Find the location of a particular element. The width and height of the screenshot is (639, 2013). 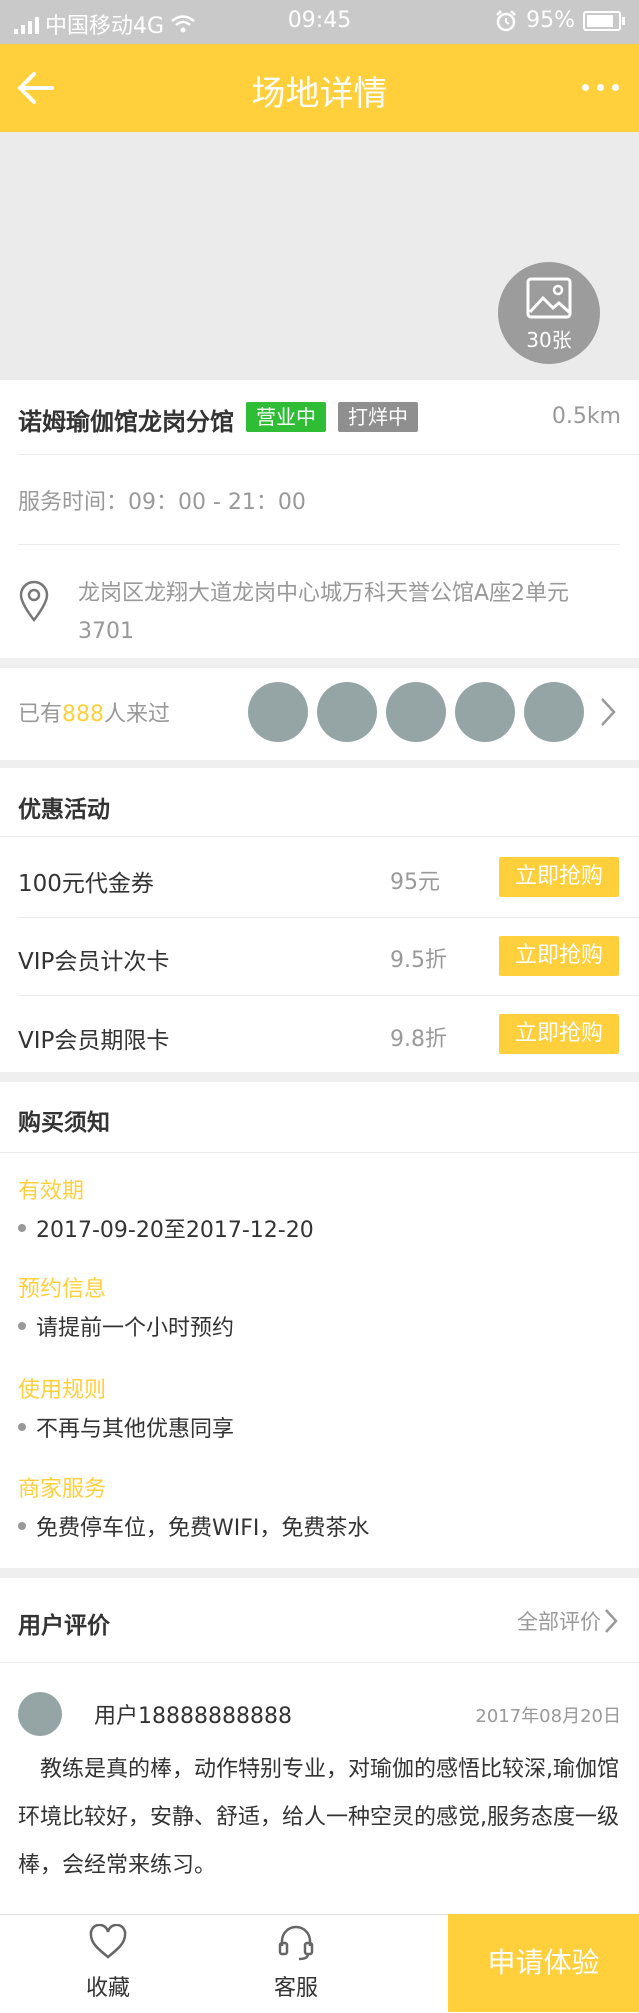

page-title: 场地详情 is located at coordinates (319, 94).